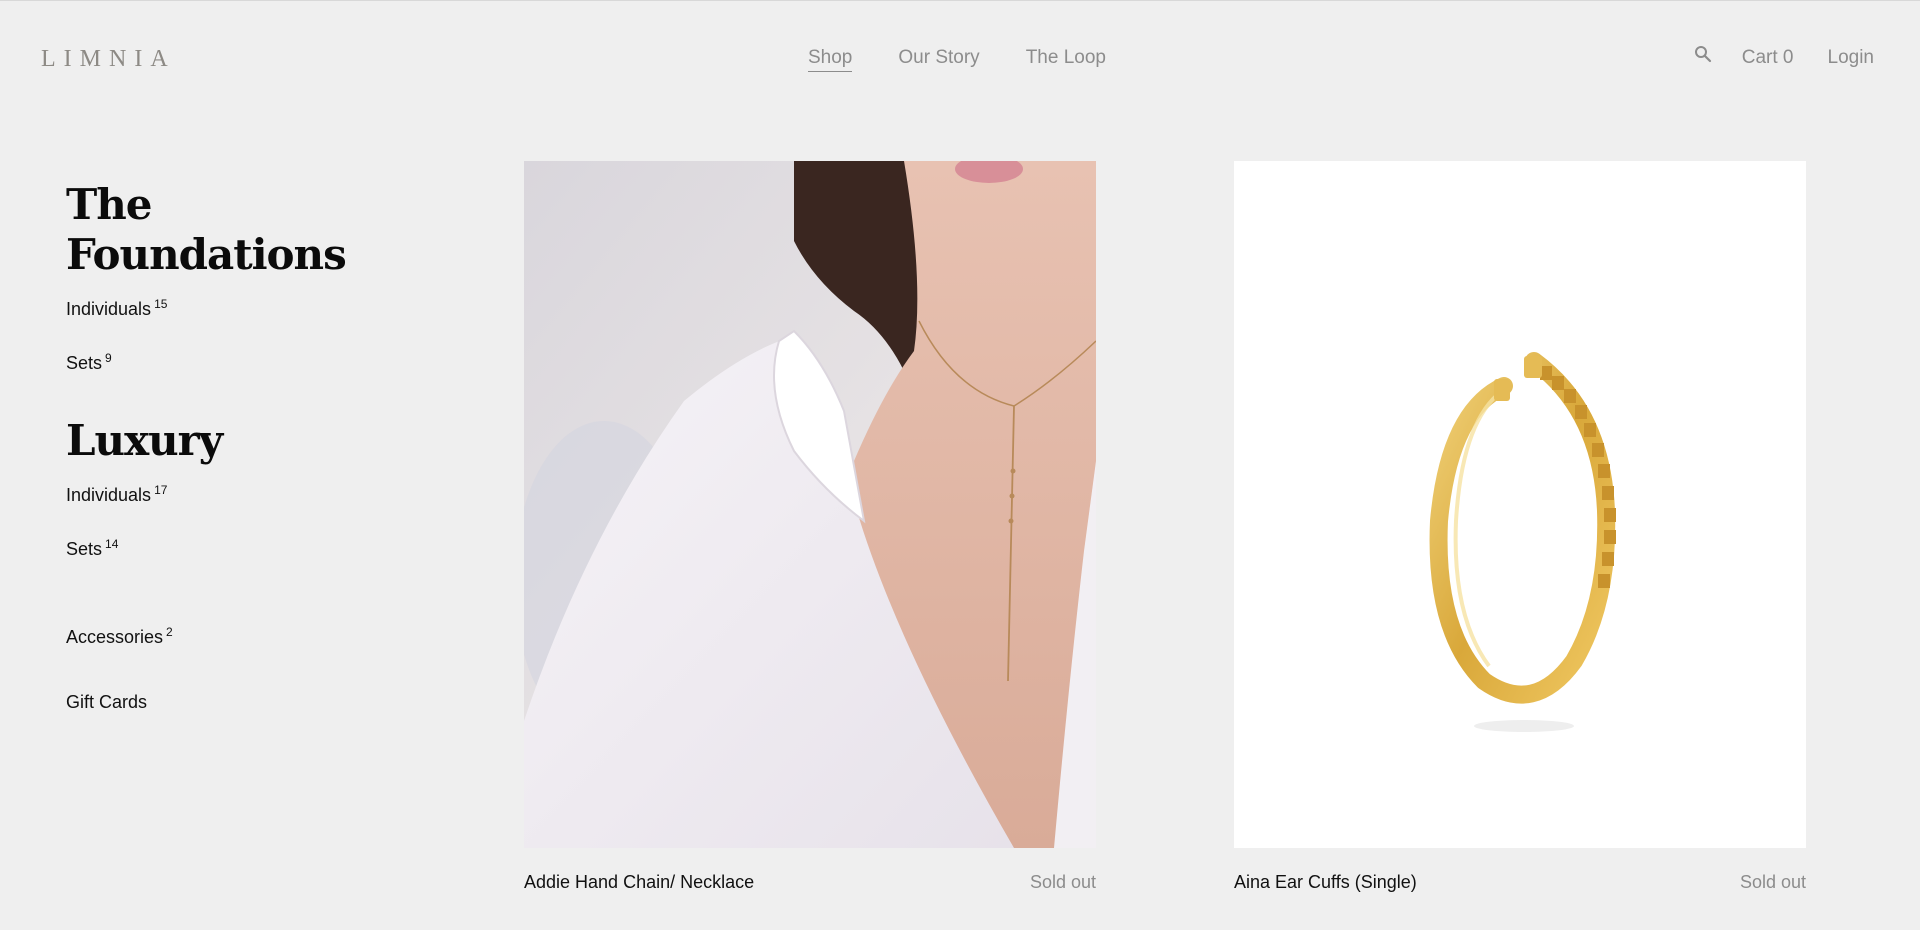 The height and width of the screenshot is (930, 1920). What do you see at coordinates (1522, 542) in the screenshot?
I see `ear-cuff-photo` at bounding box center [1522, 542].